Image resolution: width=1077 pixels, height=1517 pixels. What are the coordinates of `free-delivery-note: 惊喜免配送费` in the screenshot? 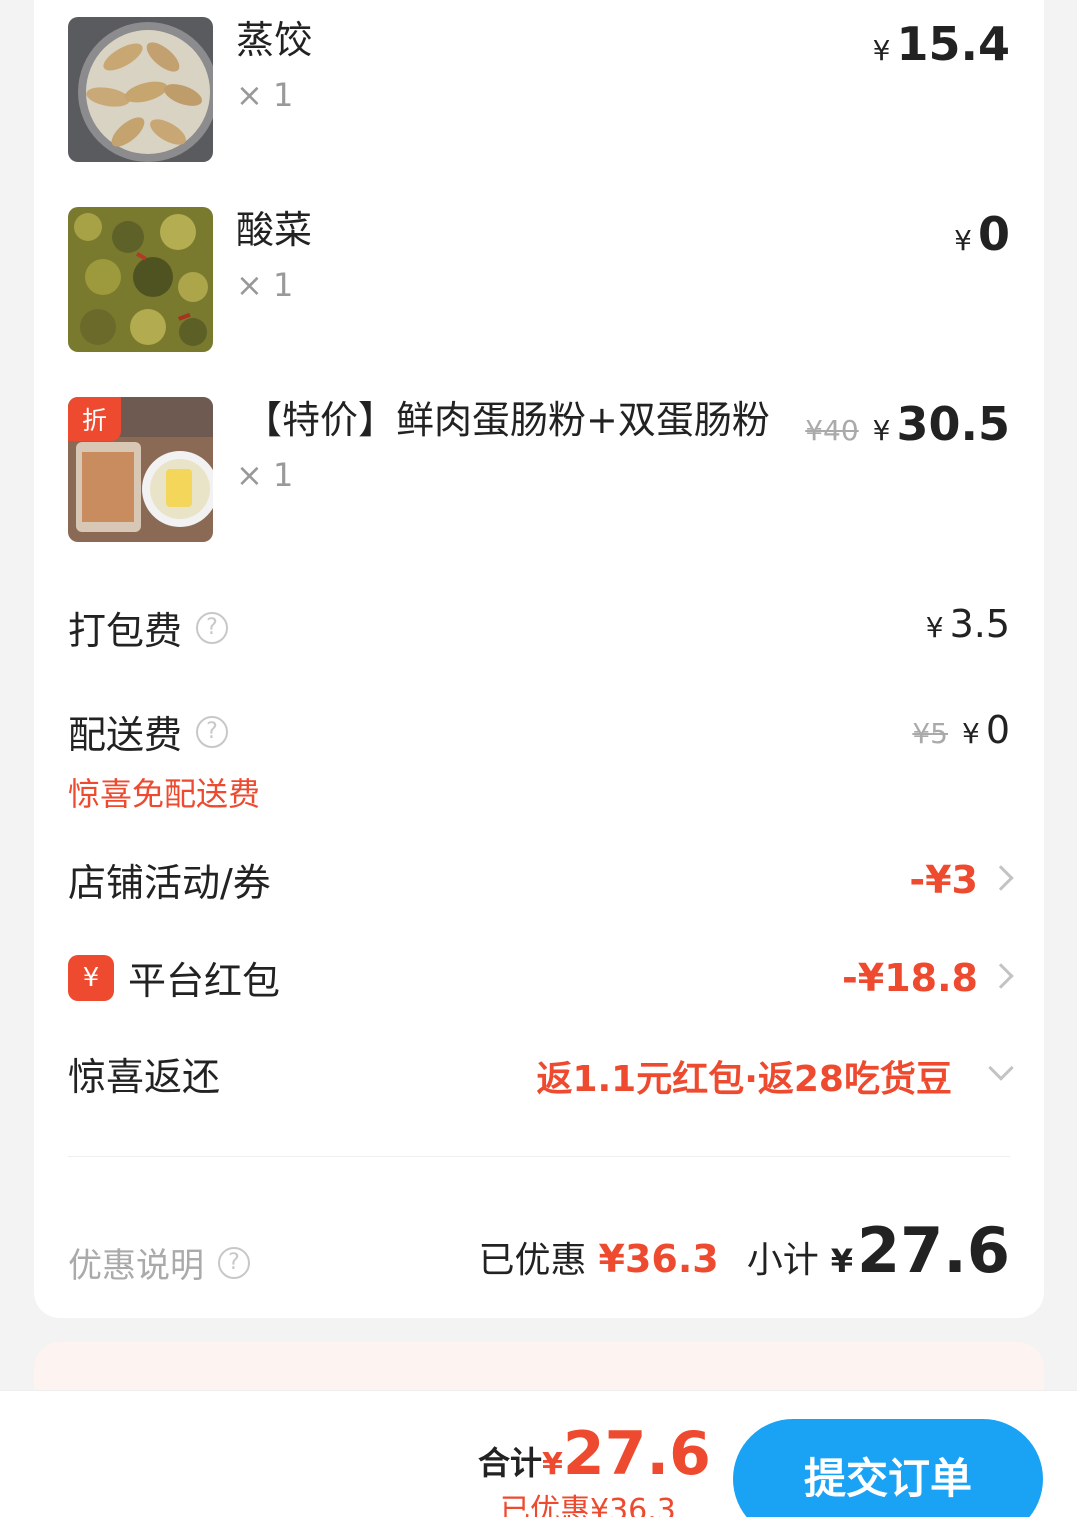 It's located at (164, 794).